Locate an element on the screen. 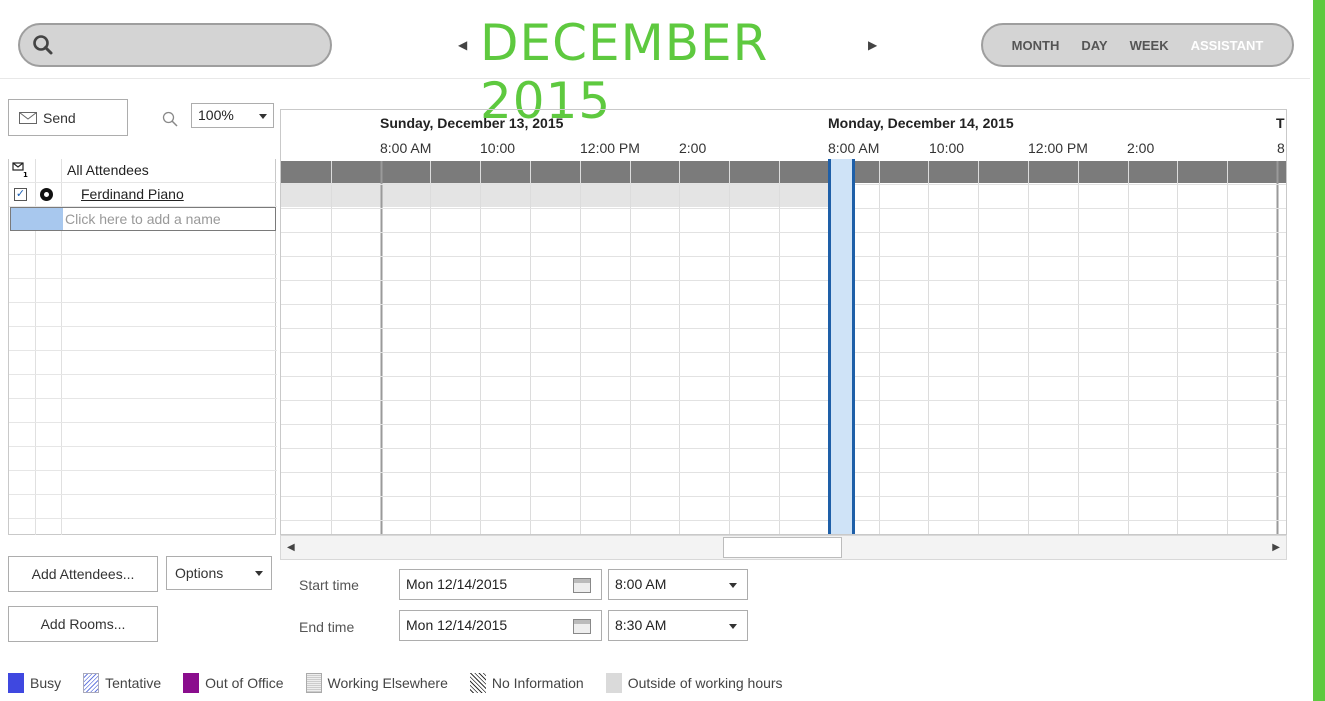 The height and width of the screenshot is (701, 1325). add-name-field: Click here to add a name is located at coordinates (143, 219).